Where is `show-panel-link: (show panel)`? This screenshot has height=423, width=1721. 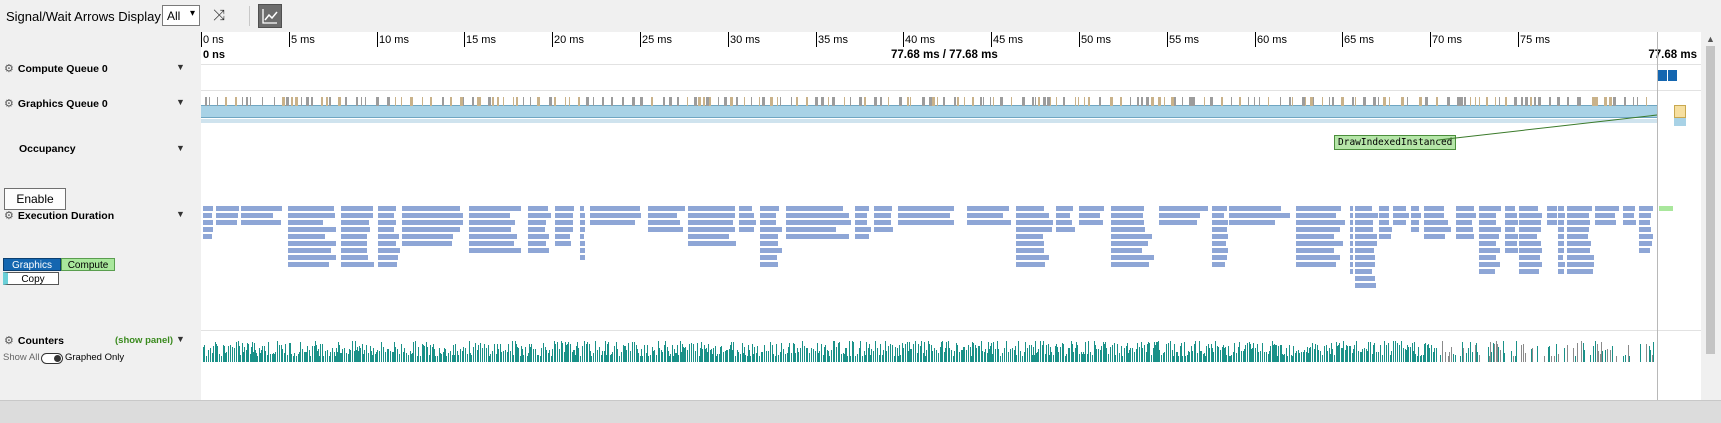
show-panel-link: (show panel) is located at coordinates (144, 340).